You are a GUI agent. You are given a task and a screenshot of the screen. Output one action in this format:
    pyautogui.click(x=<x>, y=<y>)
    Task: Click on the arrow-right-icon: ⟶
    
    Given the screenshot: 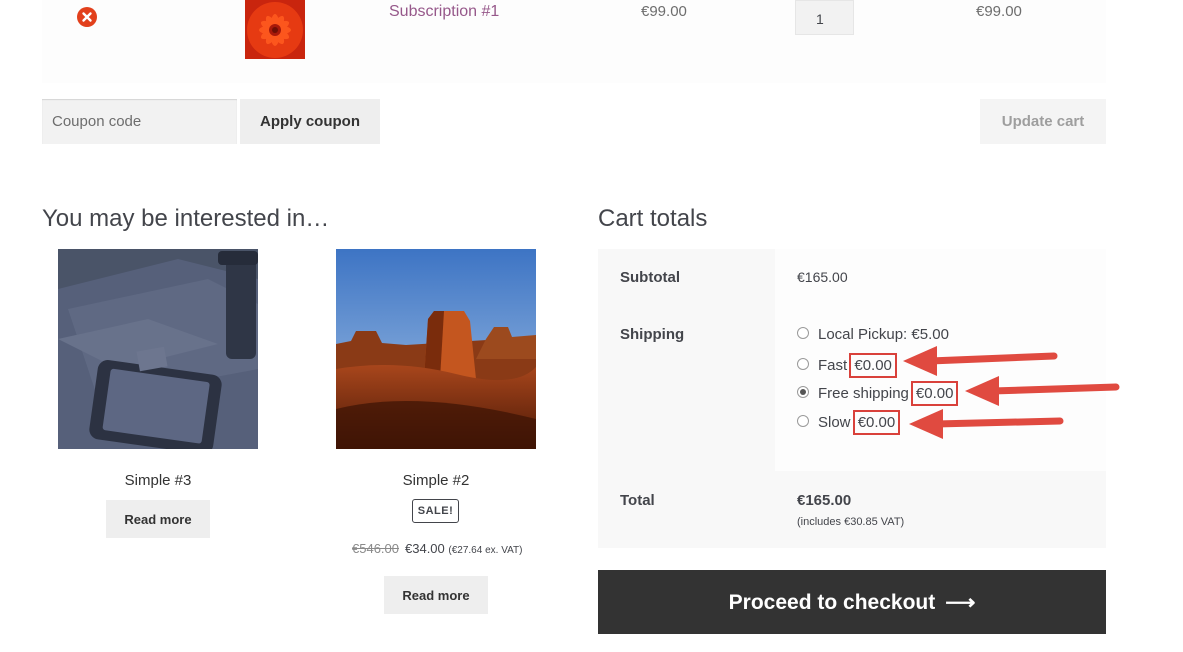 What is the action you would take?
    pyautogui.click(x=960, y=602)
    